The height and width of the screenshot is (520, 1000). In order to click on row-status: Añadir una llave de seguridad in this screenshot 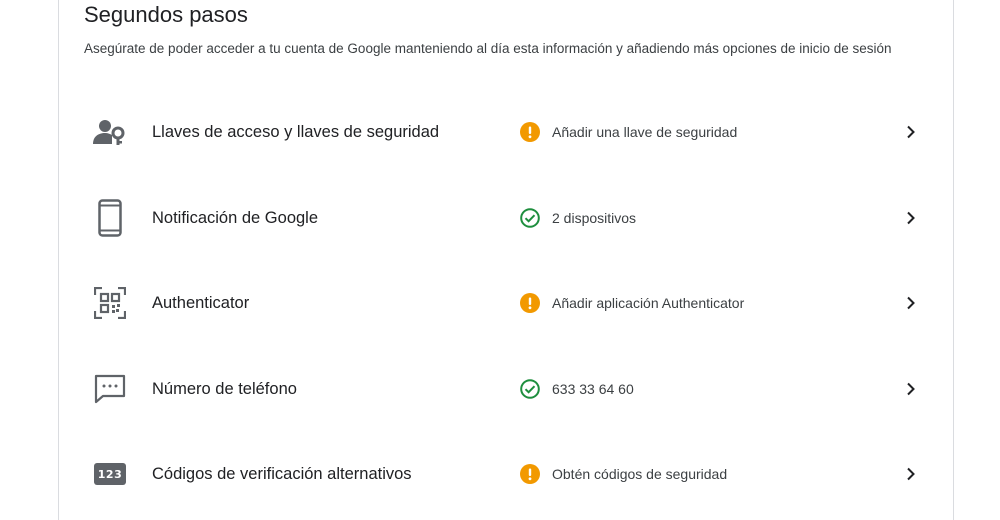, I will do `click(628, 132)`.